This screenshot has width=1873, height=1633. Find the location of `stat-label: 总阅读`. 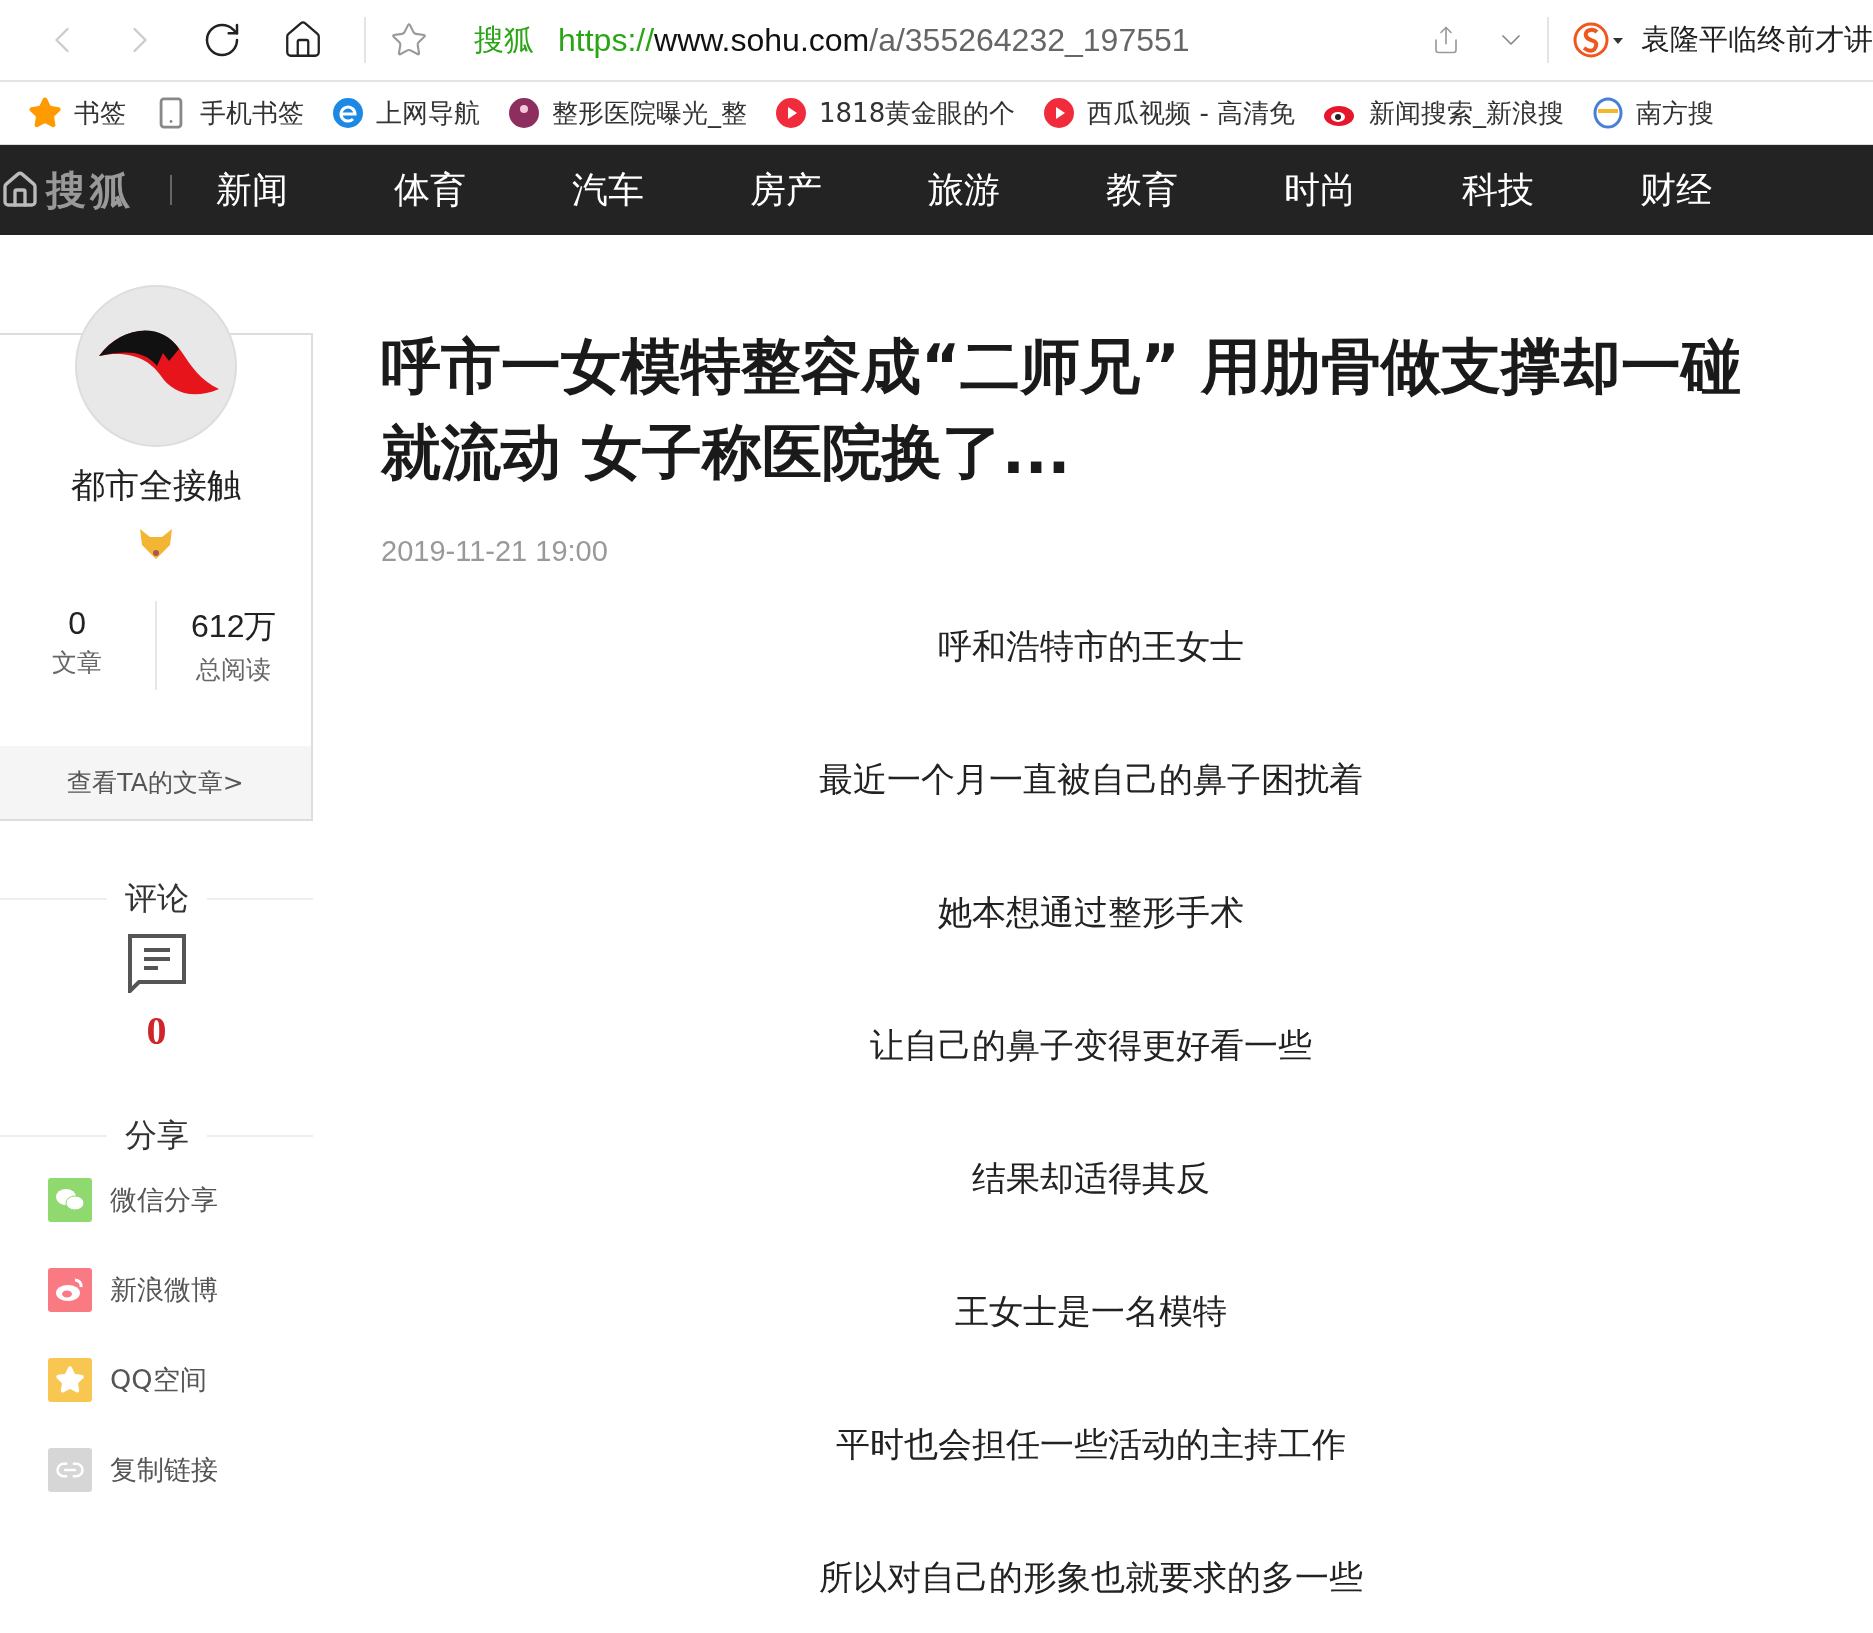

stat-label: 总阅读 is located at coordinates (234, 670).